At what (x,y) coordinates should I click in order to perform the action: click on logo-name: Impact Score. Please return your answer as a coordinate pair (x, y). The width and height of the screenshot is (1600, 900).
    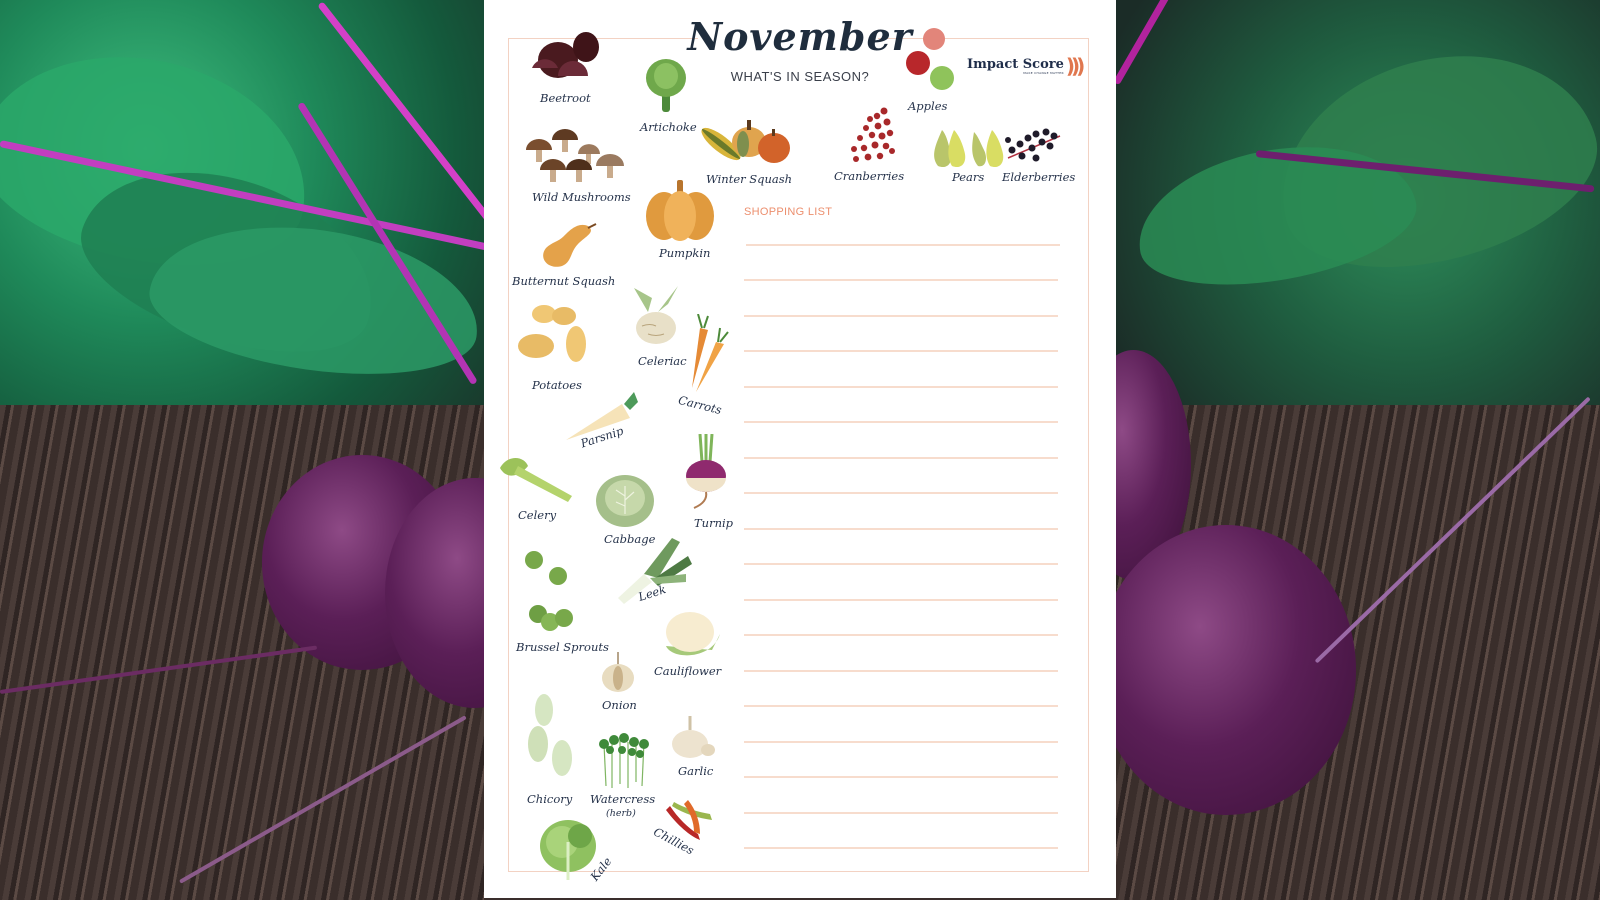
    Looking at the image, I should click on (1015, 64).